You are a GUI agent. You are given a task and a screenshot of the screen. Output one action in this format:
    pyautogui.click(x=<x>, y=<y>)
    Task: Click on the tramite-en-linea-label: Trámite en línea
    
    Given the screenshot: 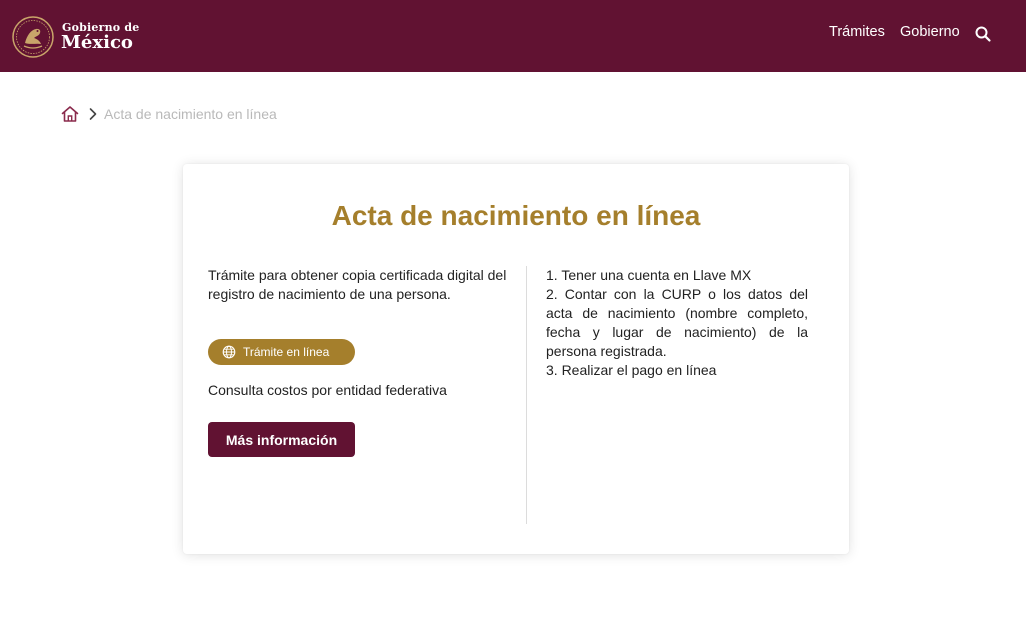 What is the action you would take?
    pyautogui.click(x=286, y=352)
    